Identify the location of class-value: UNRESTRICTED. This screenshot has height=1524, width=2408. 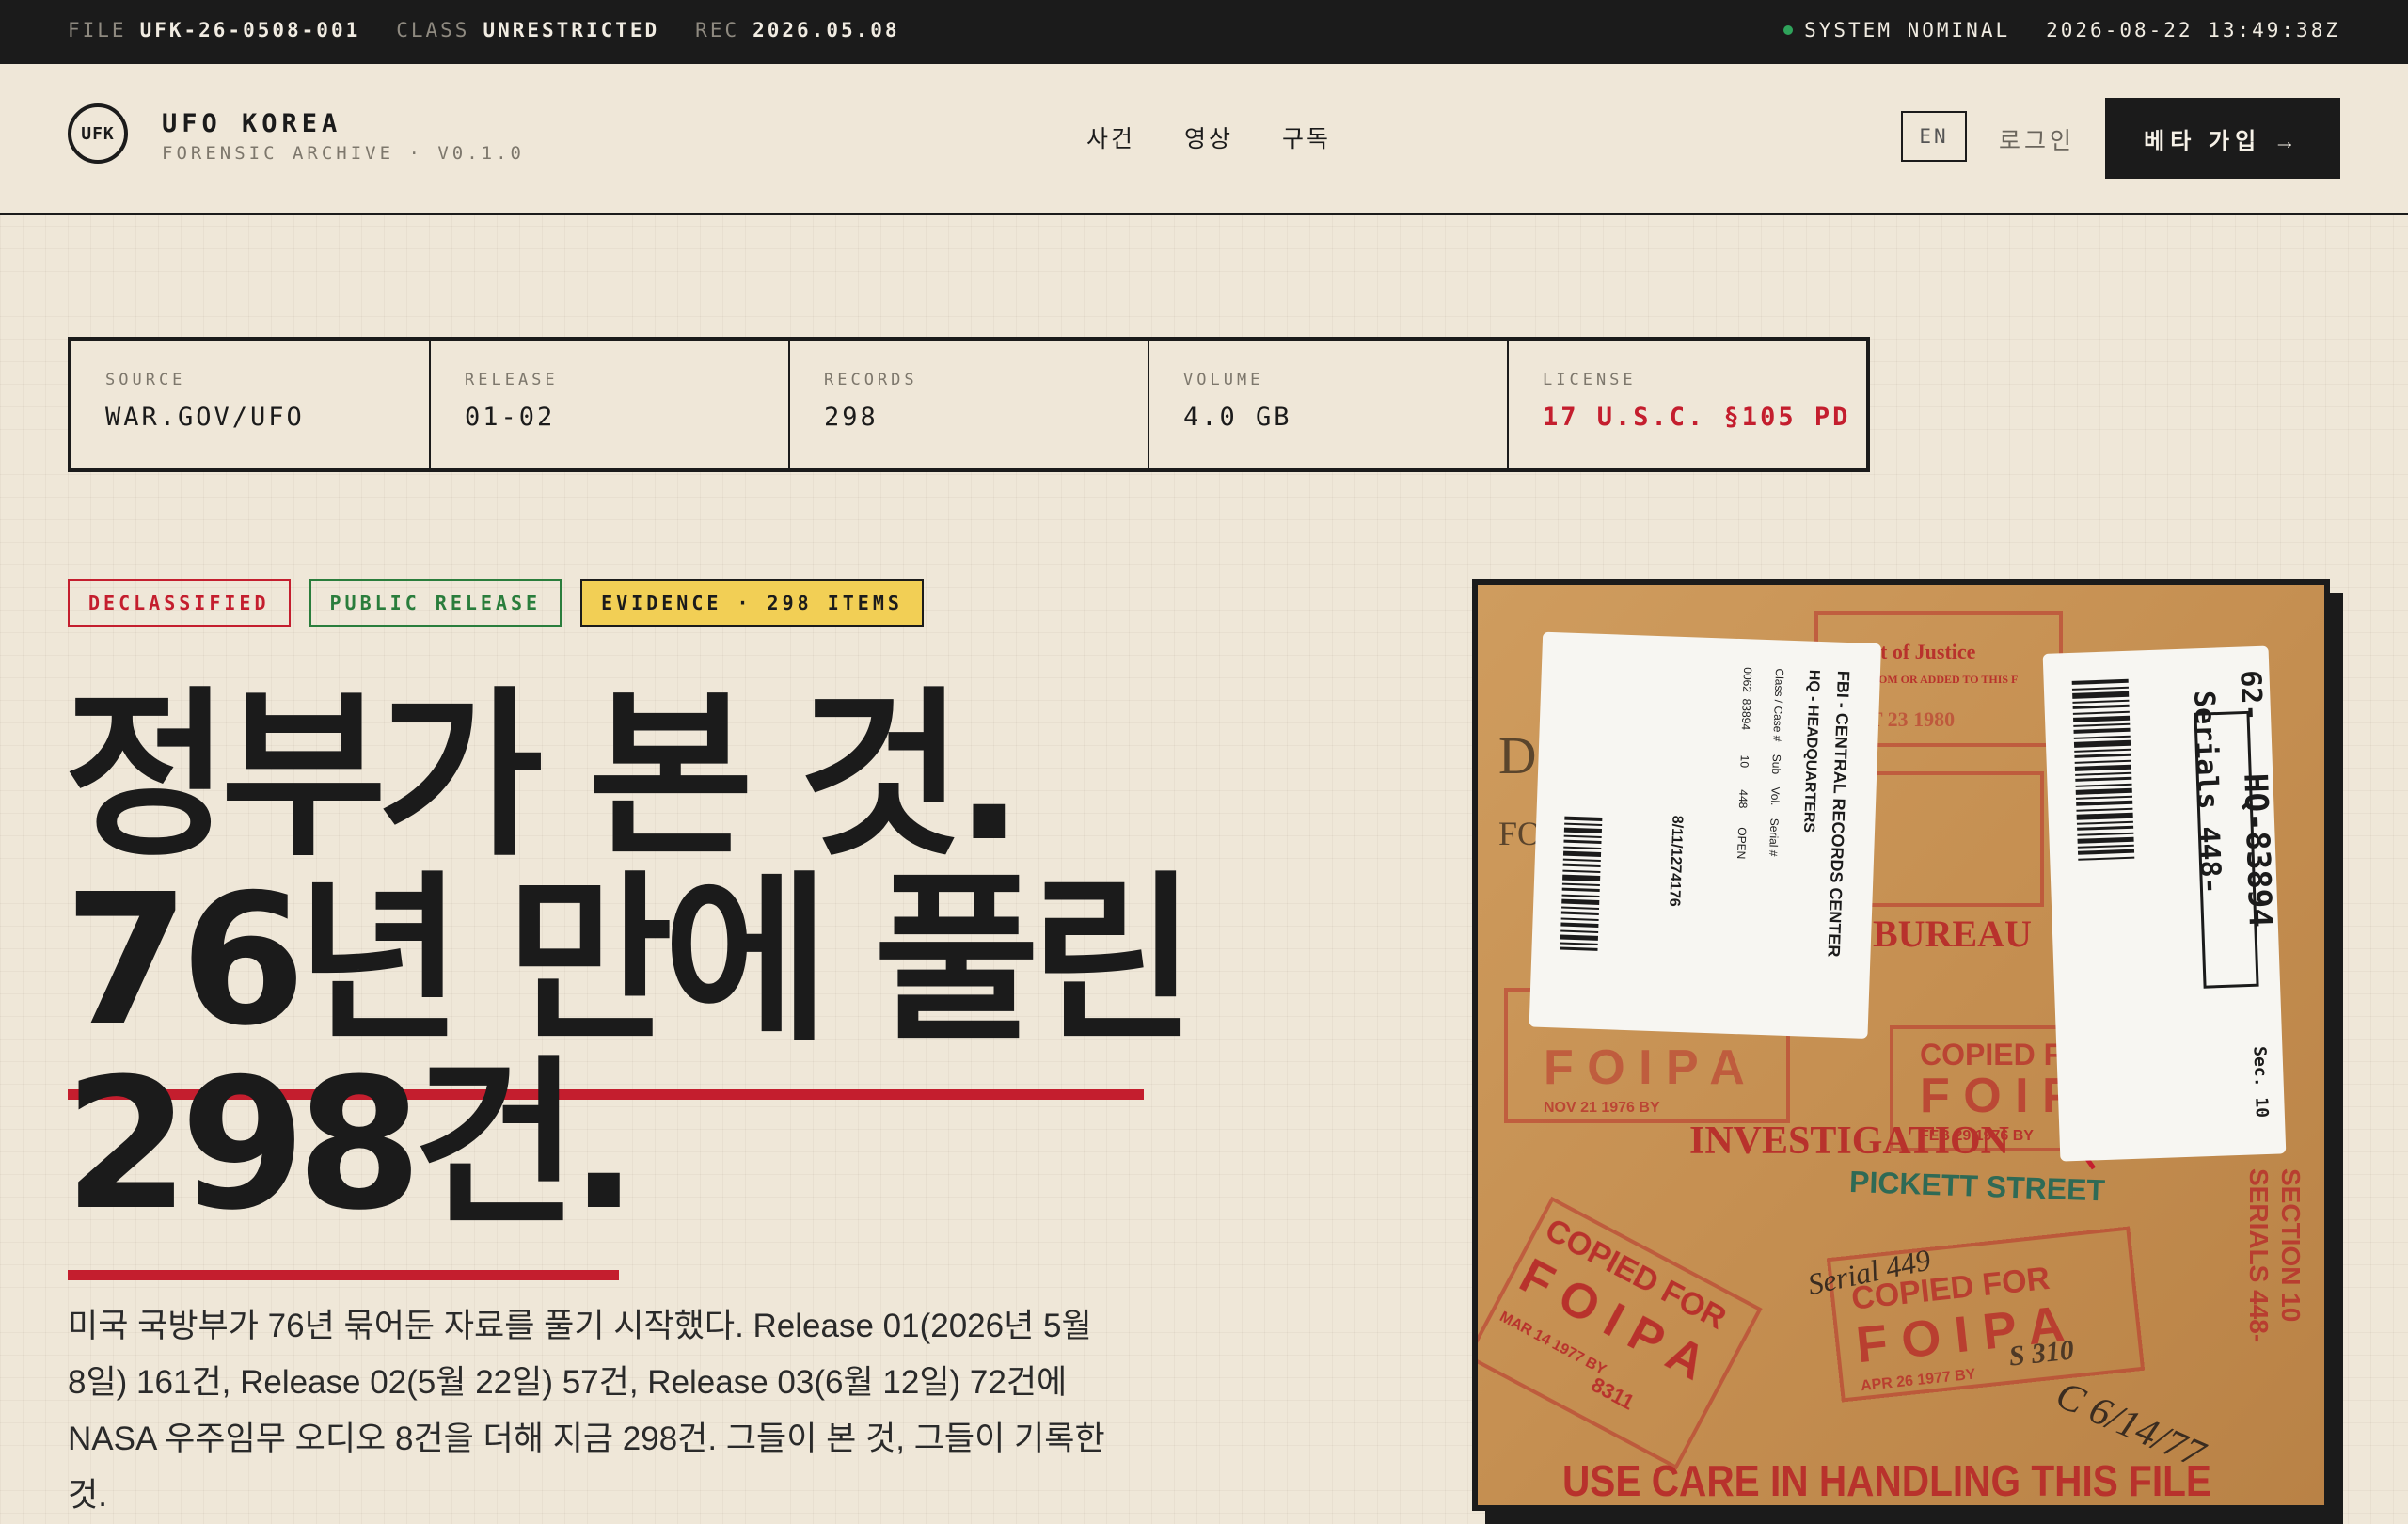
(572, 30).